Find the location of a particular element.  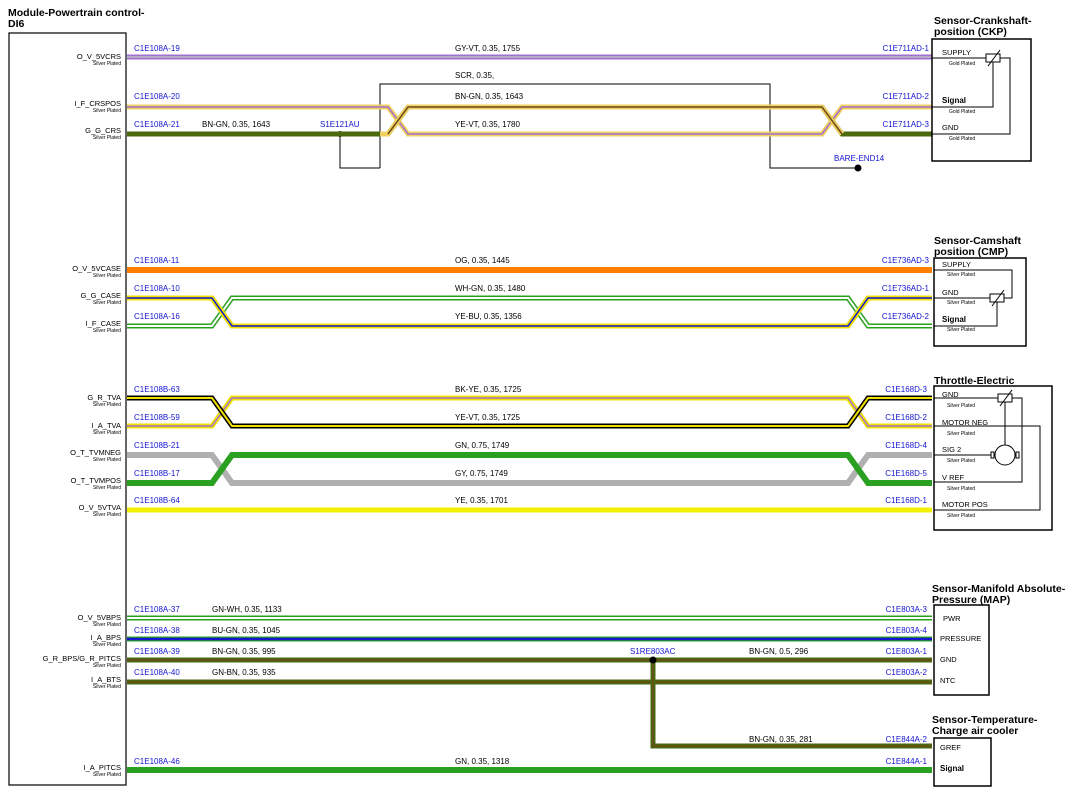

connector-id: C1E736AD-2 is located at coordinates (906, 316).